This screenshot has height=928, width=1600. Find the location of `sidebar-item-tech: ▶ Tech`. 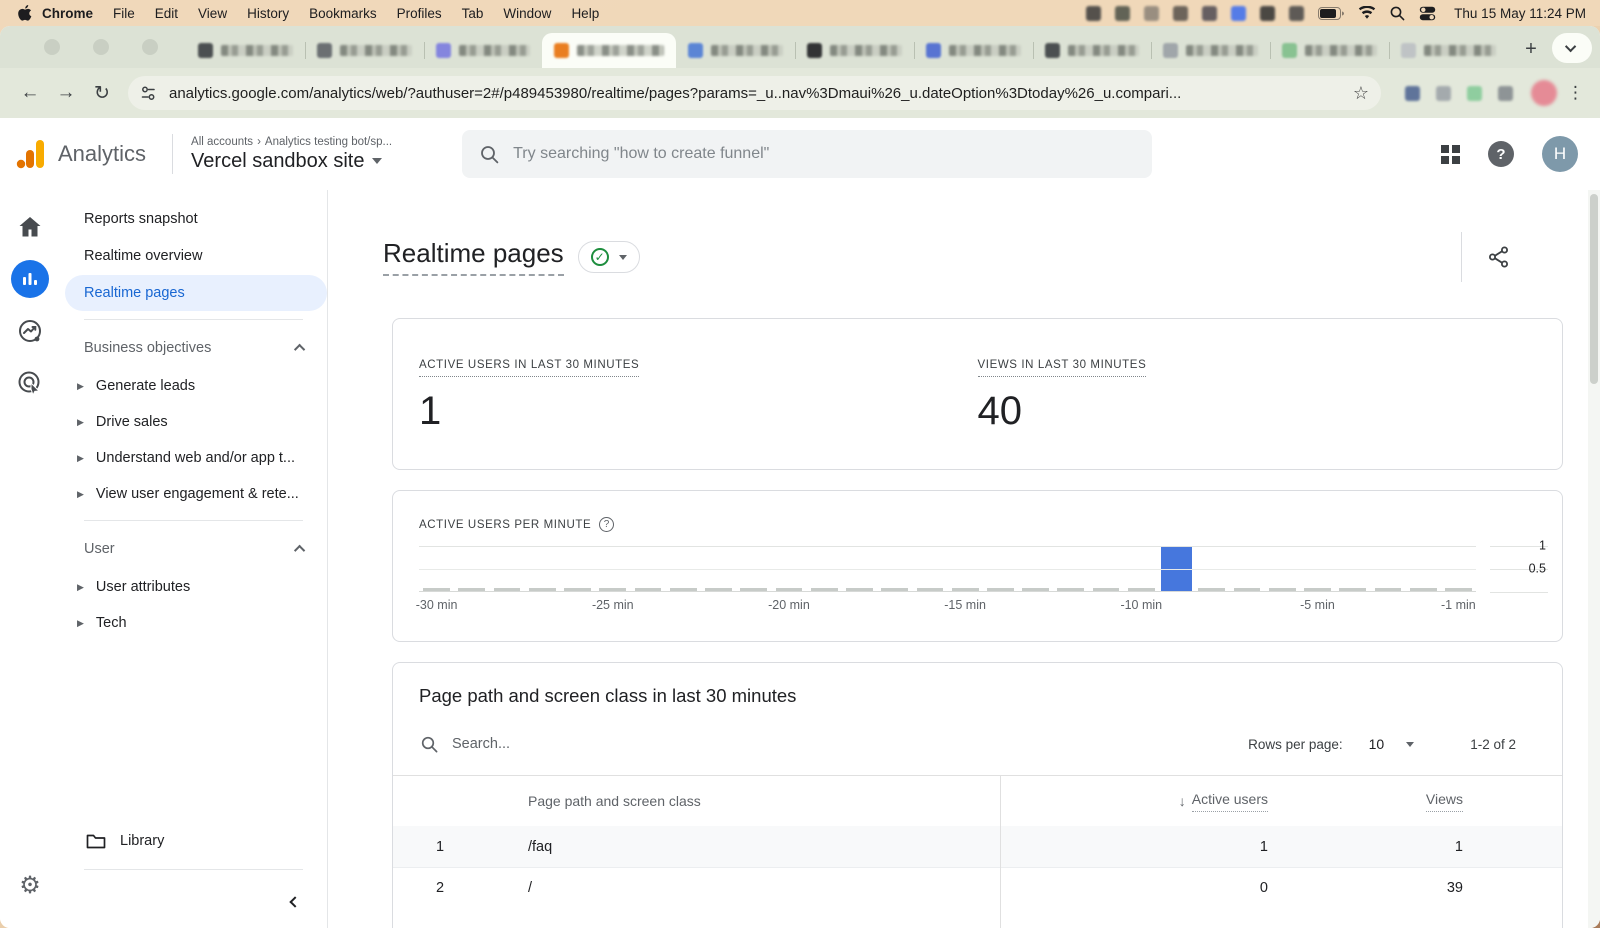

sidebar-item-tech: ▶ Tech is located at coordinates (193, 623).